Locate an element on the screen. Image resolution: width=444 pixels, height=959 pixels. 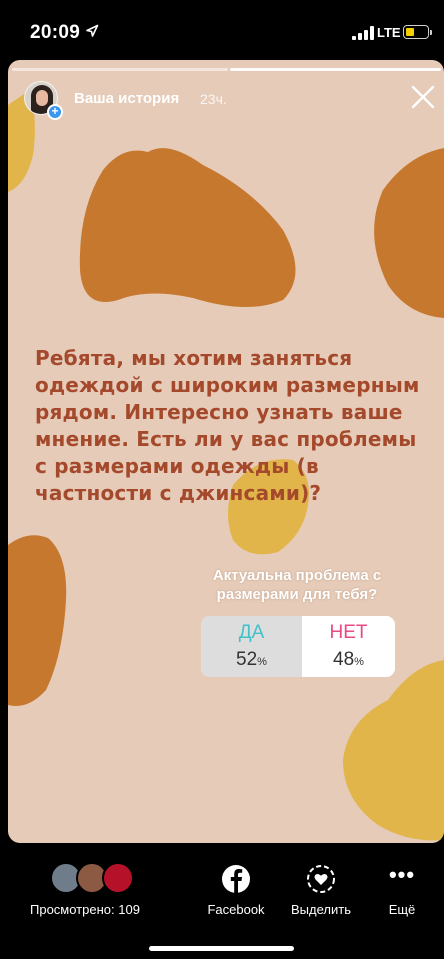
blob-top-right is located at coordinates (409, 233).